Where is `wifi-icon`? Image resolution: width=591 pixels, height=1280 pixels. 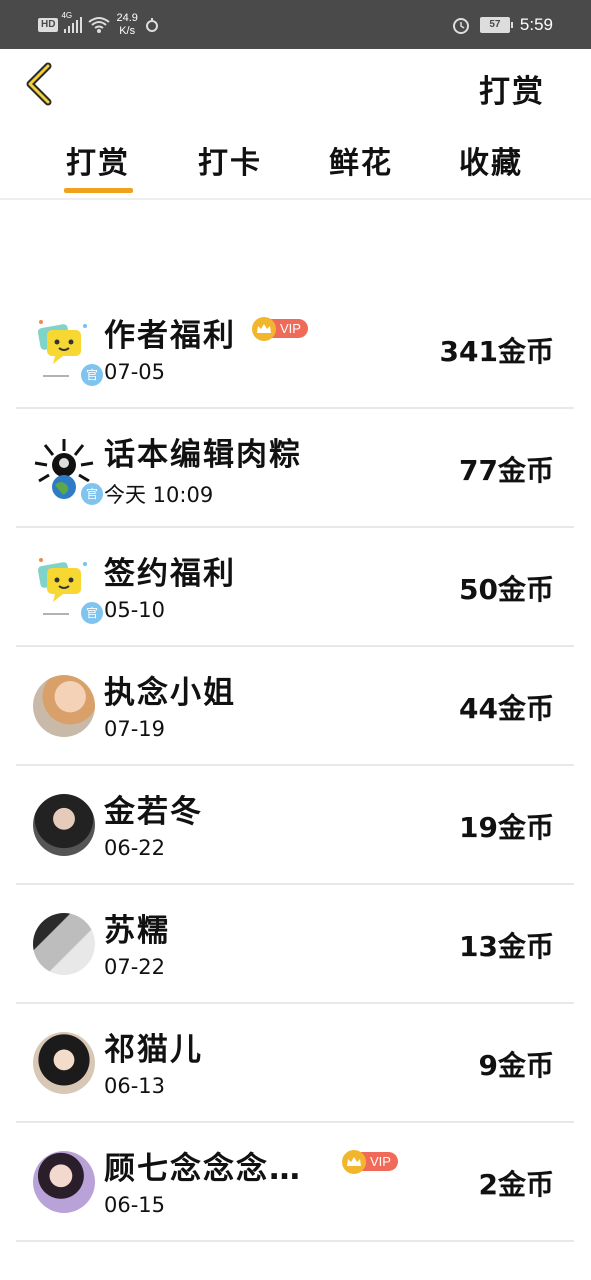 wifi-icon is located at coordinates (99, 25).